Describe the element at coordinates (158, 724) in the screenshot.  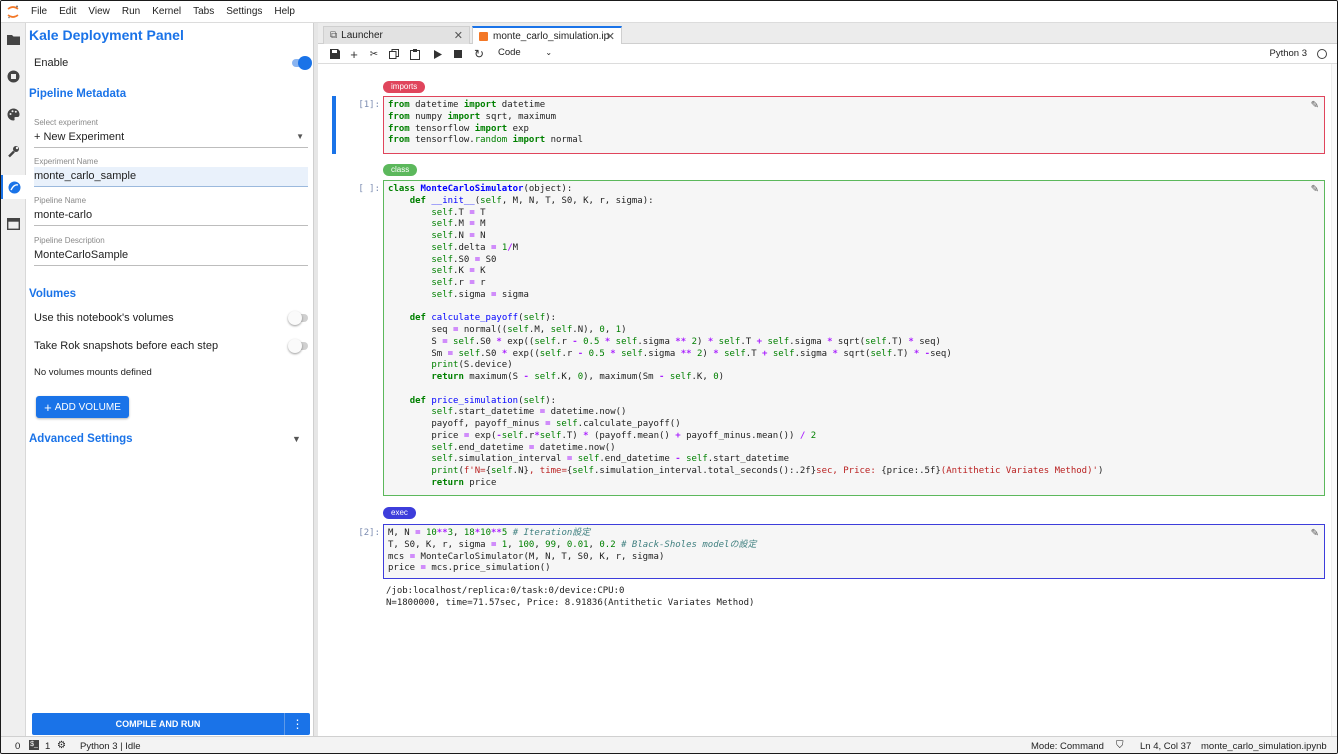
I see `compile-and-run-label: COMPILE AND RUN` at that location.